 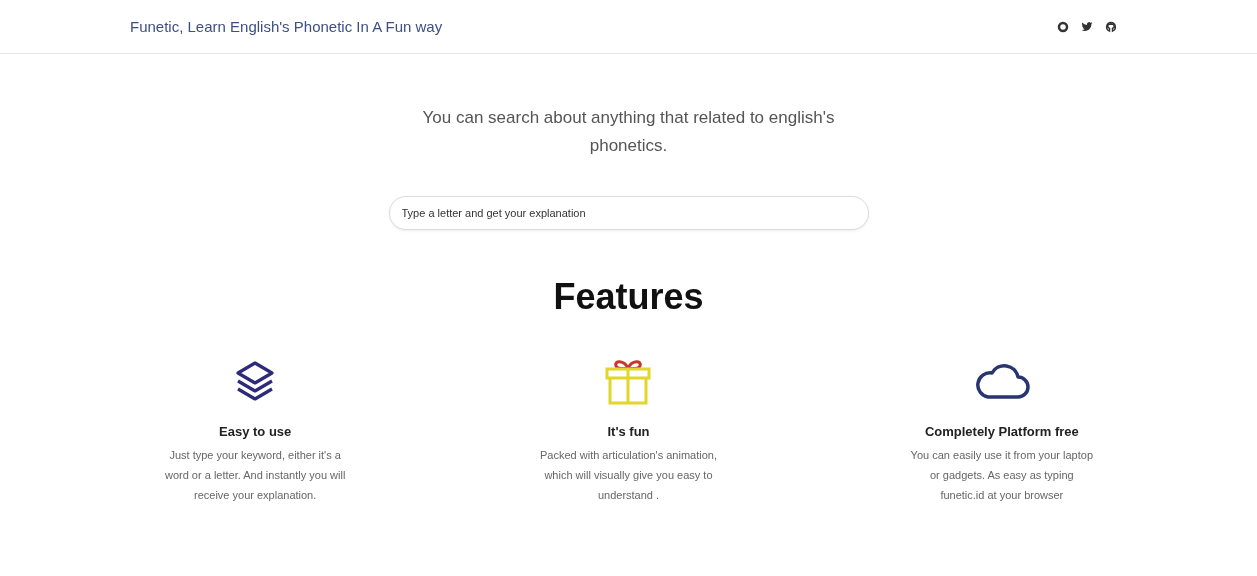 I want to click on search-field: Type a letter and get your explanation, so click(x=628, y=213).